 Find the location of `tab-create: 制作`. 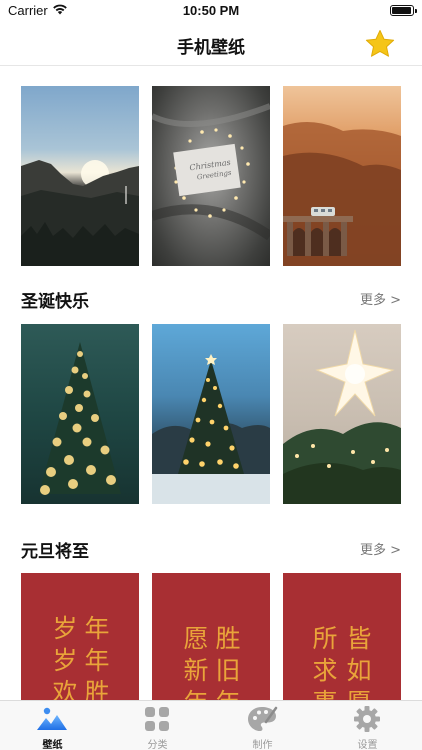

tab-create: 制作 is located at coordinates (262, 725).